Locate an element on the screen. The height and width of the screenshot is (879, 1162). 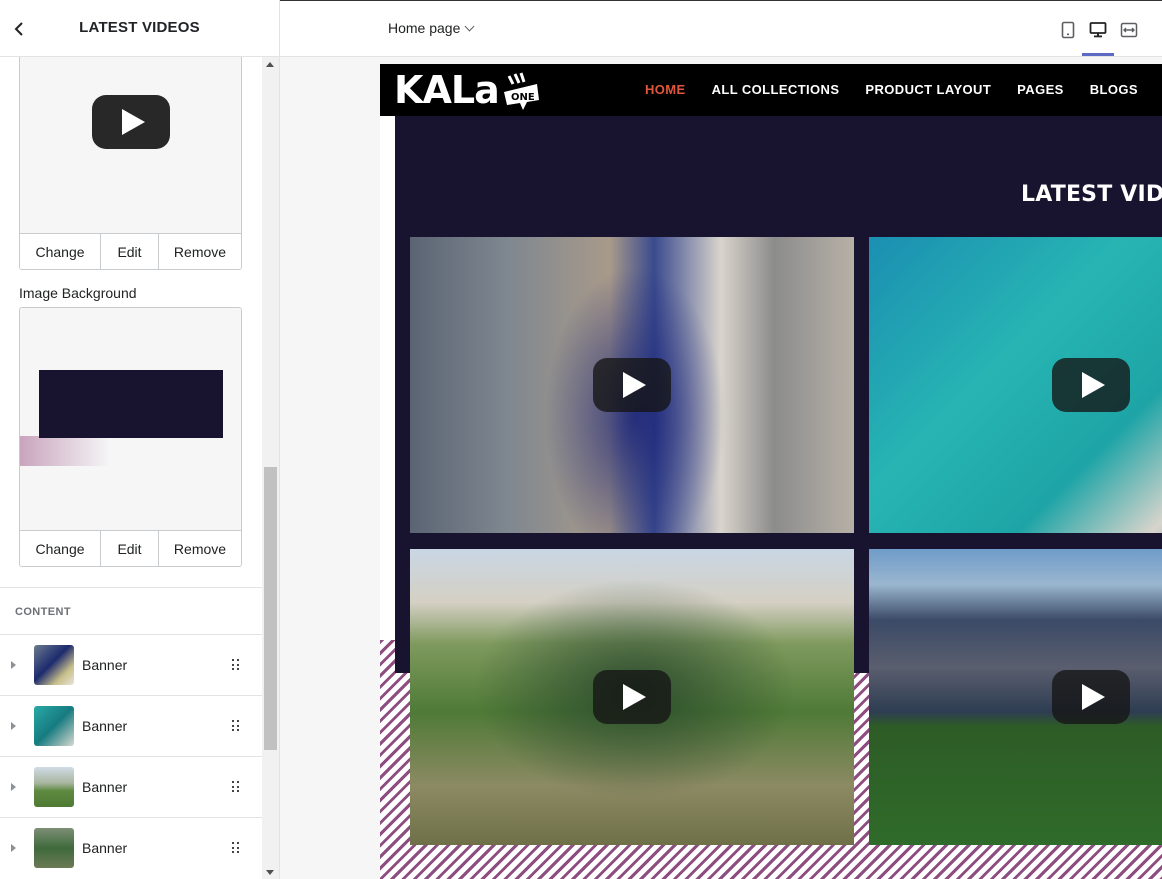
bg-image-stripe is located at coordinates (65, 451).